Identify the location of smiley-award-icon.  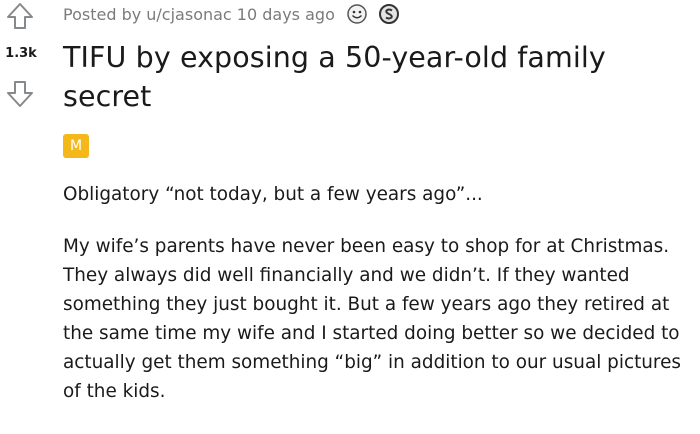
(357, 14).